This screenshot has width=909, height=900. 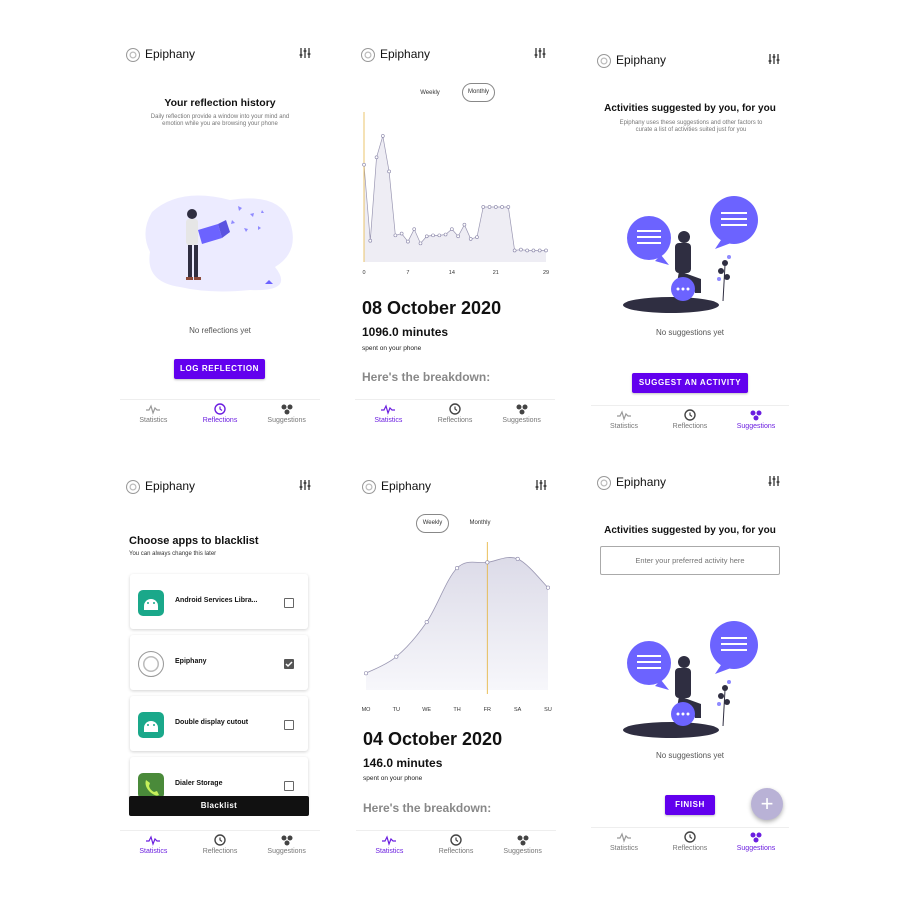 I want to click on log-reflection-button: LOG REFLECTION, so click(x=219, y=369).